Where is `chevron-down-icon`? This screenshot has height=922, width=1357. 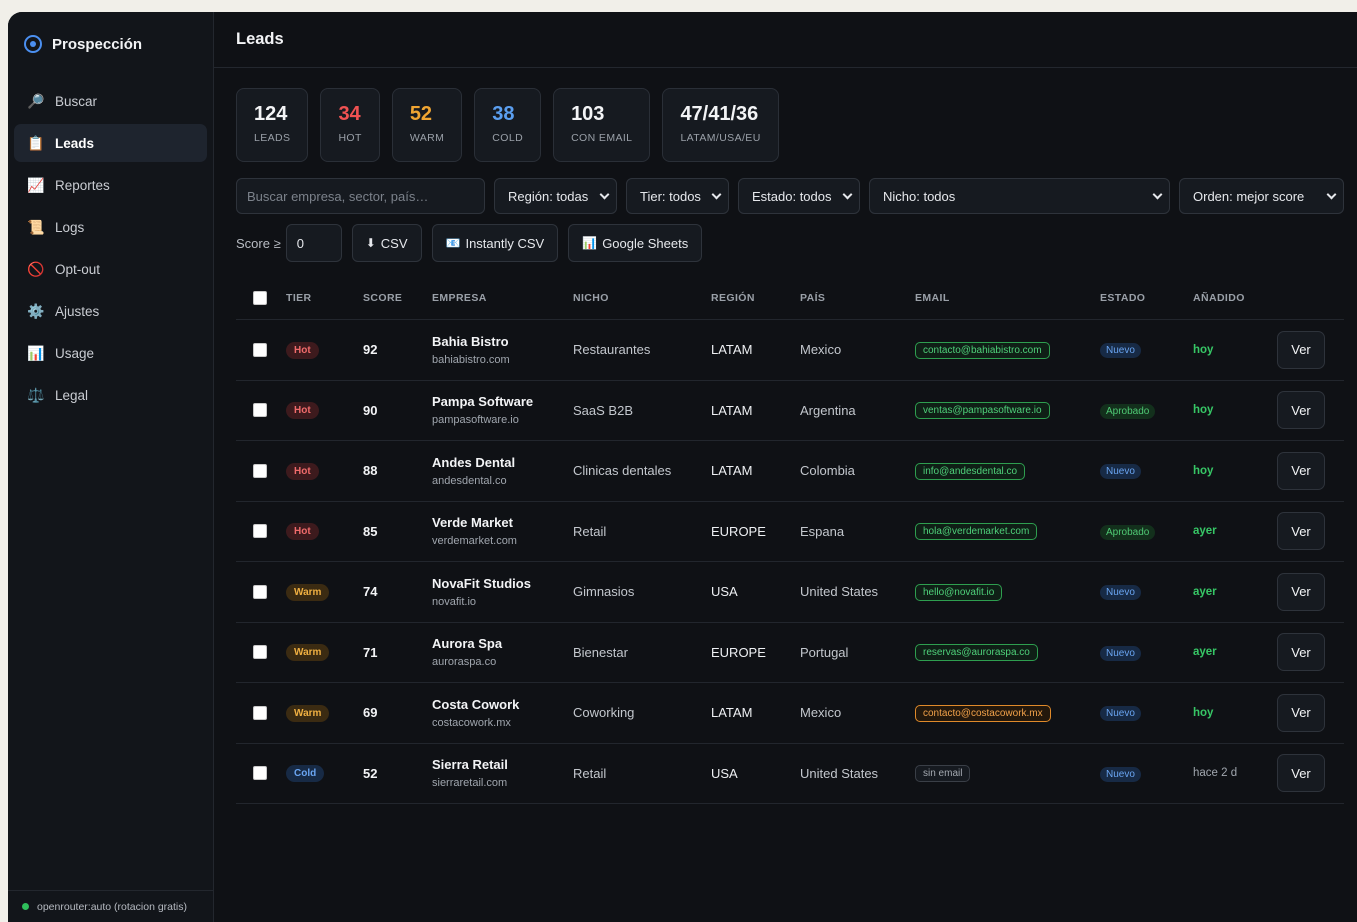
chevron-down-icon is located at coordinates (1331, 194).